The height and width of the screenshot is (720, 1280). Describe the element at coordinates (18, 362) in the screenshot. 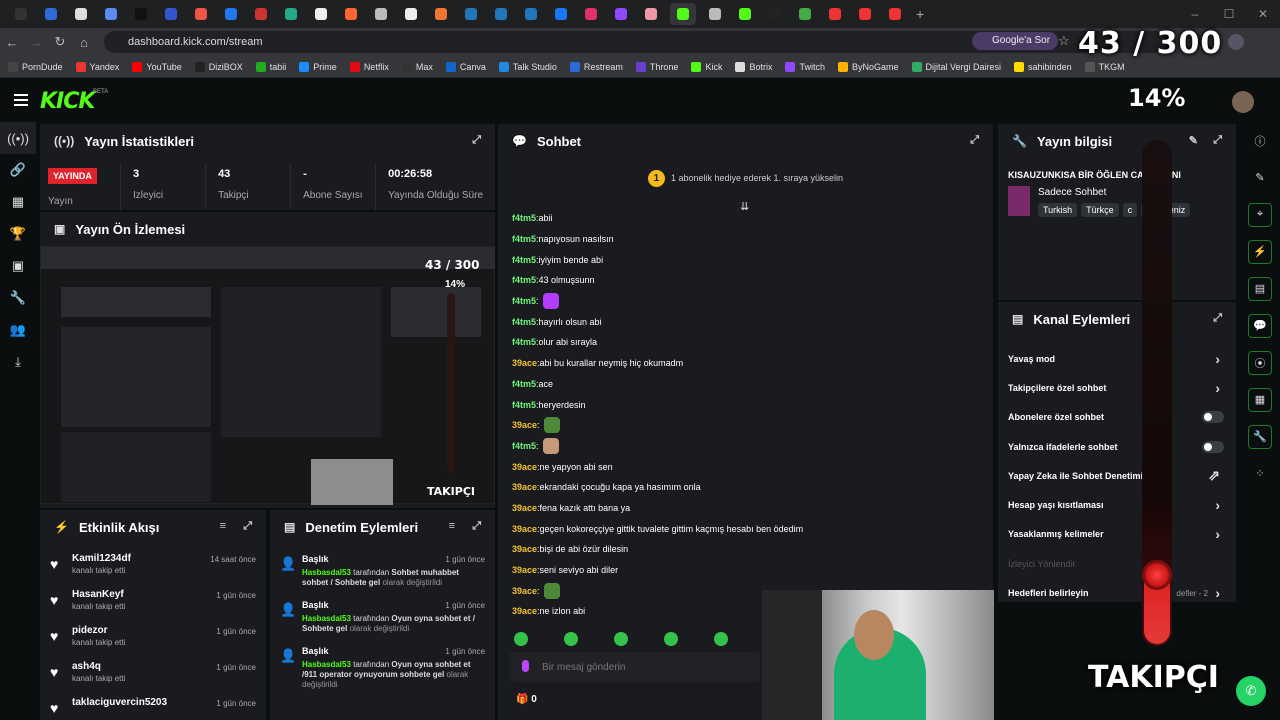

I see `download-icon: ⤓` at that location.